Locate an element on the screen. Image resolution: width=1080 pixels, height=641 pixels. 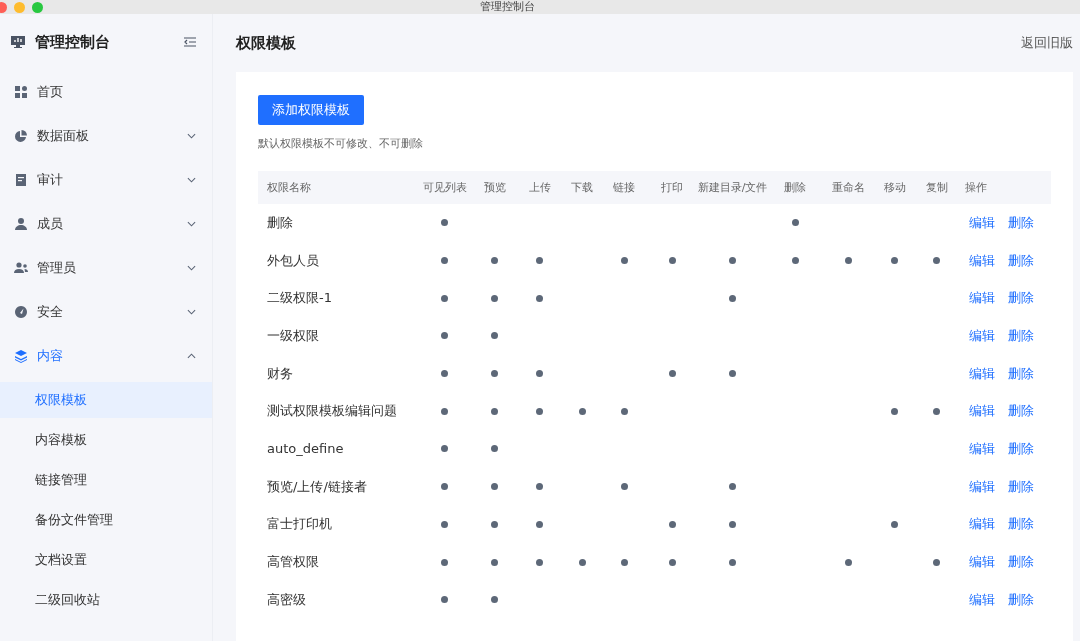
column-header: 上传 is located at coordinates (539, 187).